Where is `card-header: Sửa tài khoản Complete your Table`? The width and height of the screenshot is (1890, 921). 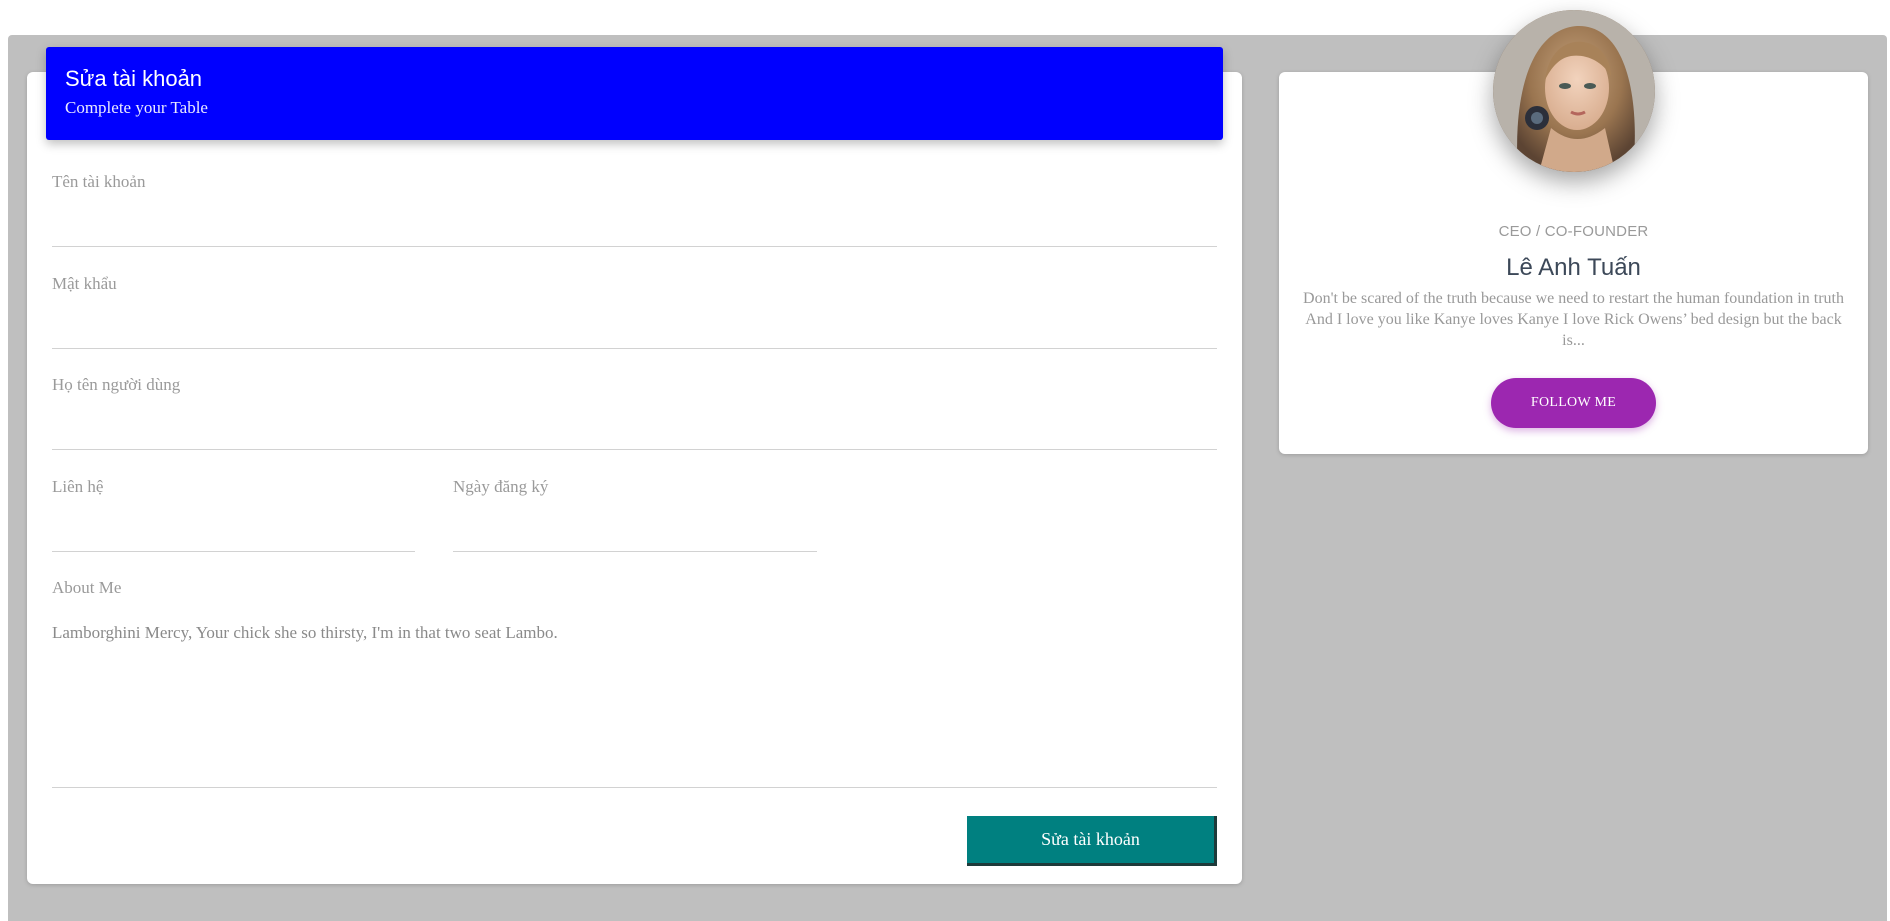
card-header: Sửa tài khoản Complete your Table is located at coordinates (634, 93).